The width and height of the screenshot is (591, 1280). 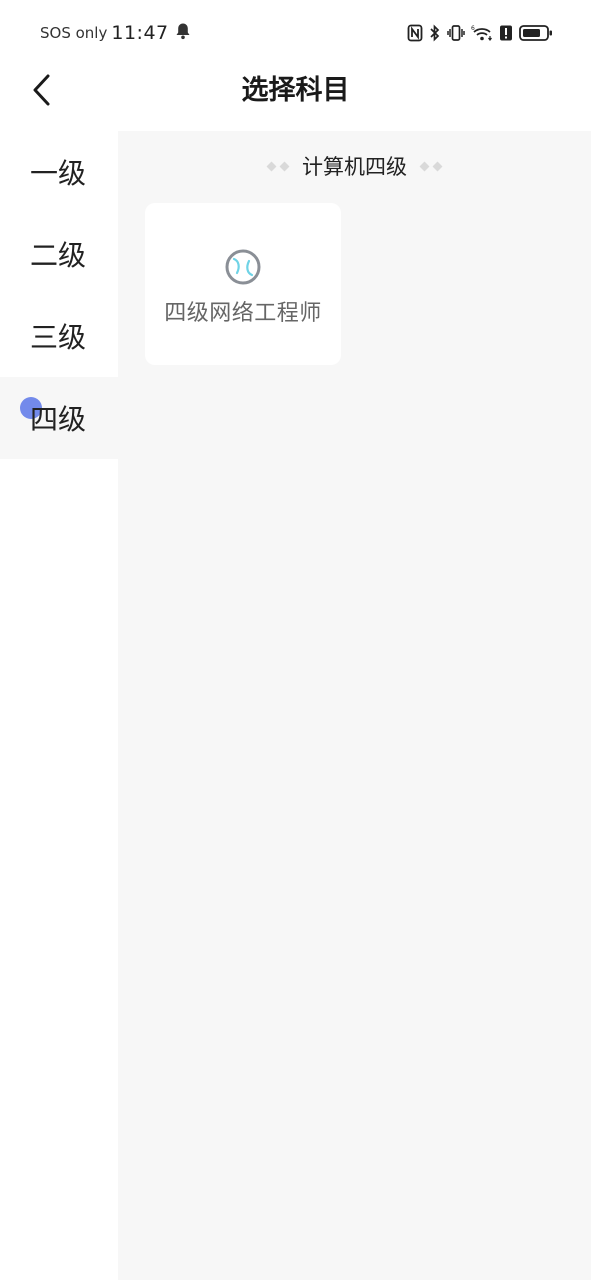 I want to click on sidebar-item-level-2: 二级, so click(x=59, y=254).